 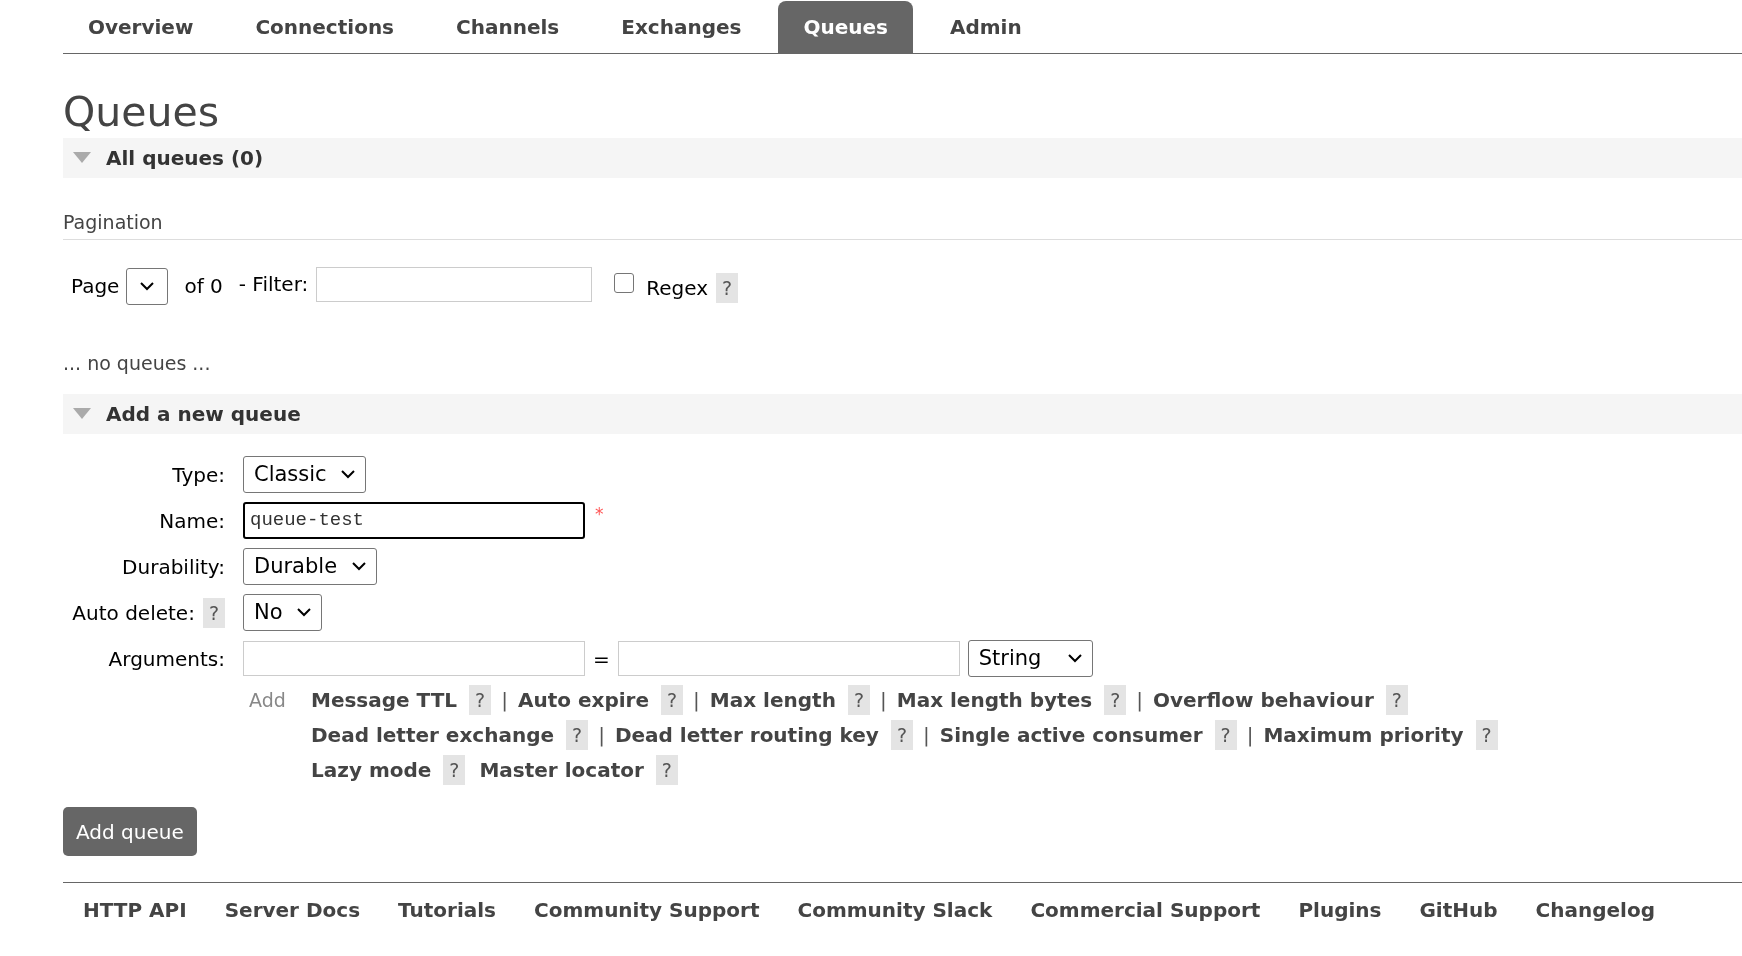 What do you see at coordinates (1071, 735) in the screenshot?
I see `argument-link: Single active consumer` at bounding box center [1071, 735].